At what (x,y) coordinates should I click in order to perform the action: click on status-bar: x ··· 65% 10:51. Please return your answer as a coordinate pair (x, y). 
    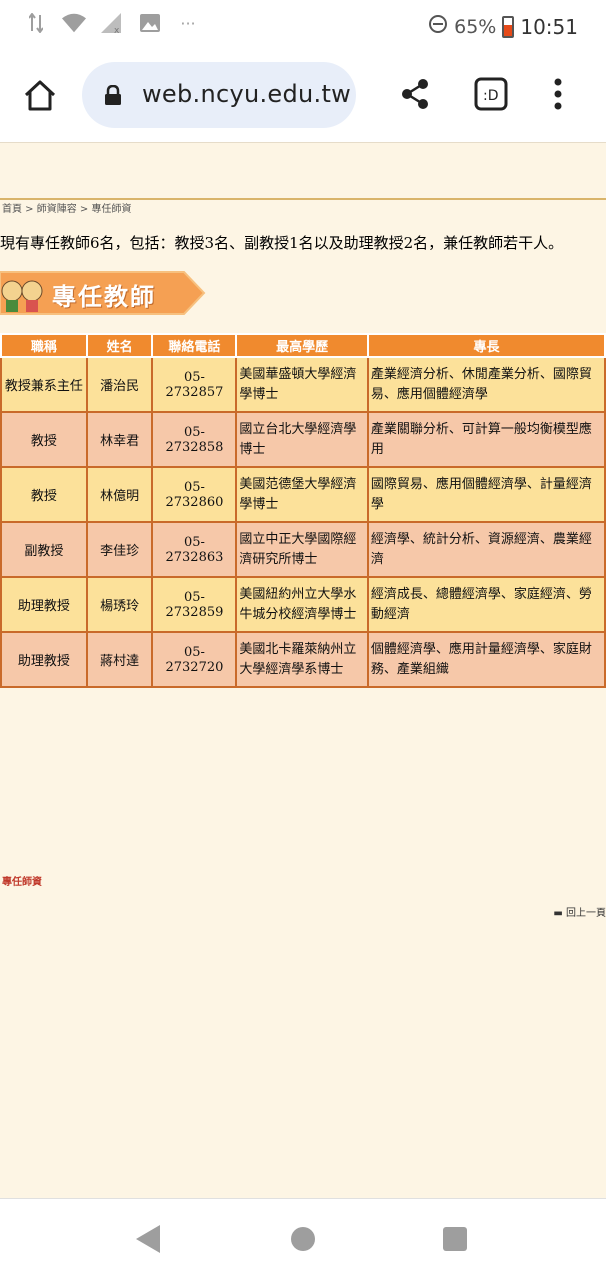
    Looking at the image, I should click on (303, 28).